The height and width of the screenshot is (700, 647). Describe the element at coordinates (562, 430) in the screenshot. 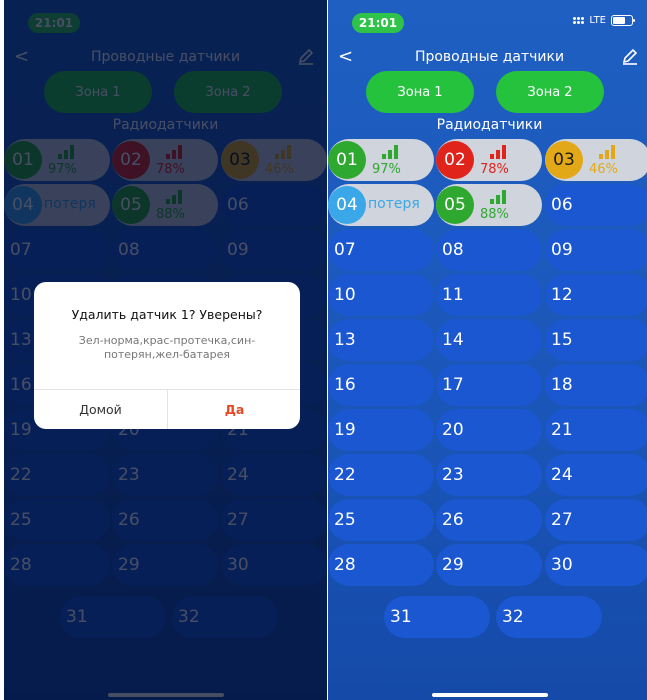

I see `sensor-number: 21` at that location.